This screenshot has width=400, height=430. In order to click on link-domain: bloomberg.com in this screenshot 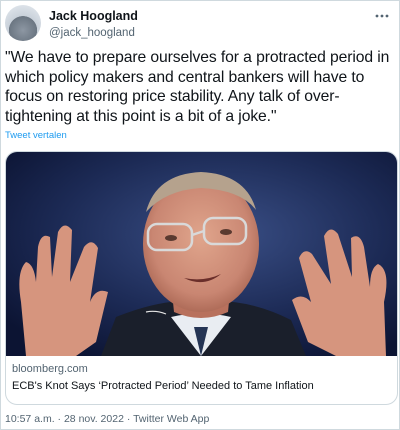, I will do `click(50, 369)`.